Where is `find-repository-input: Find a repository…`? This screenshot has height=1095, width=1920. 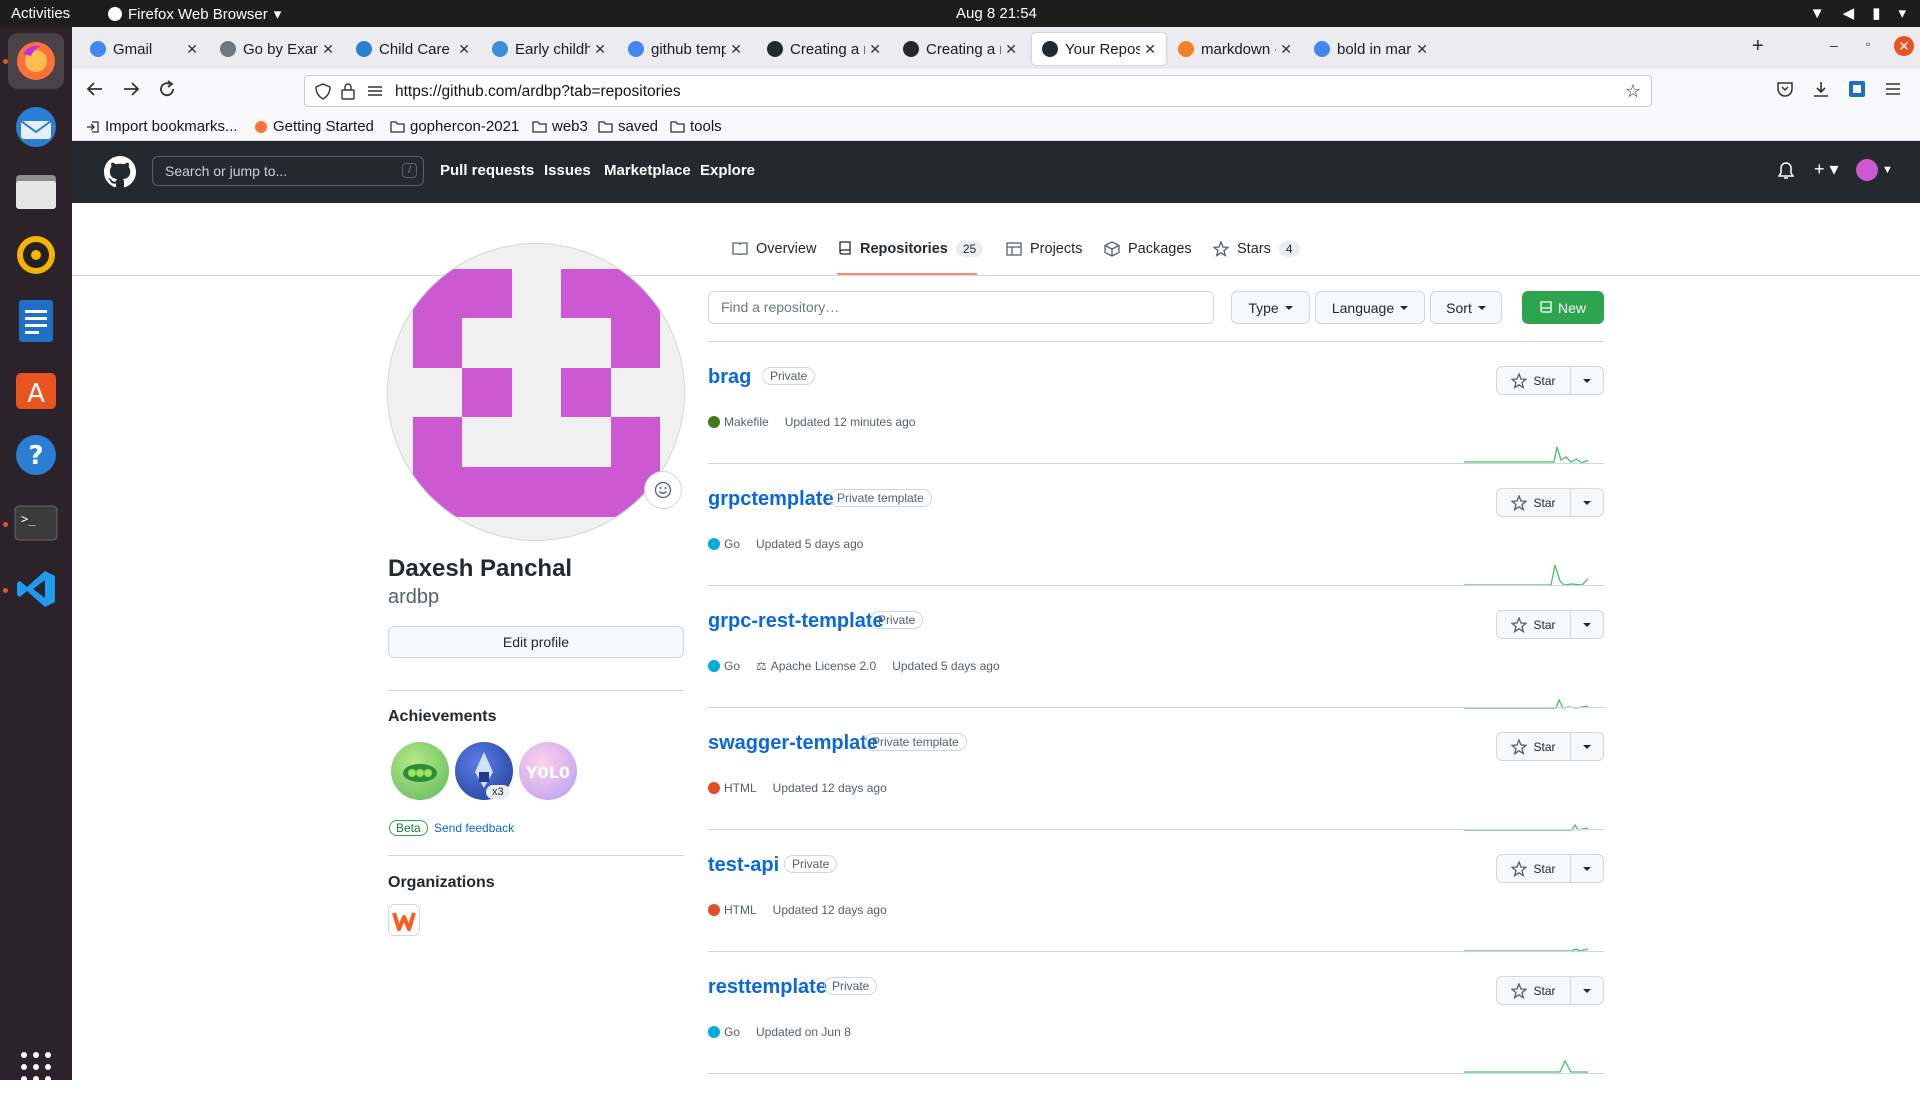
find-repository-input: Find a repository… is located at coordinates (961, 307).